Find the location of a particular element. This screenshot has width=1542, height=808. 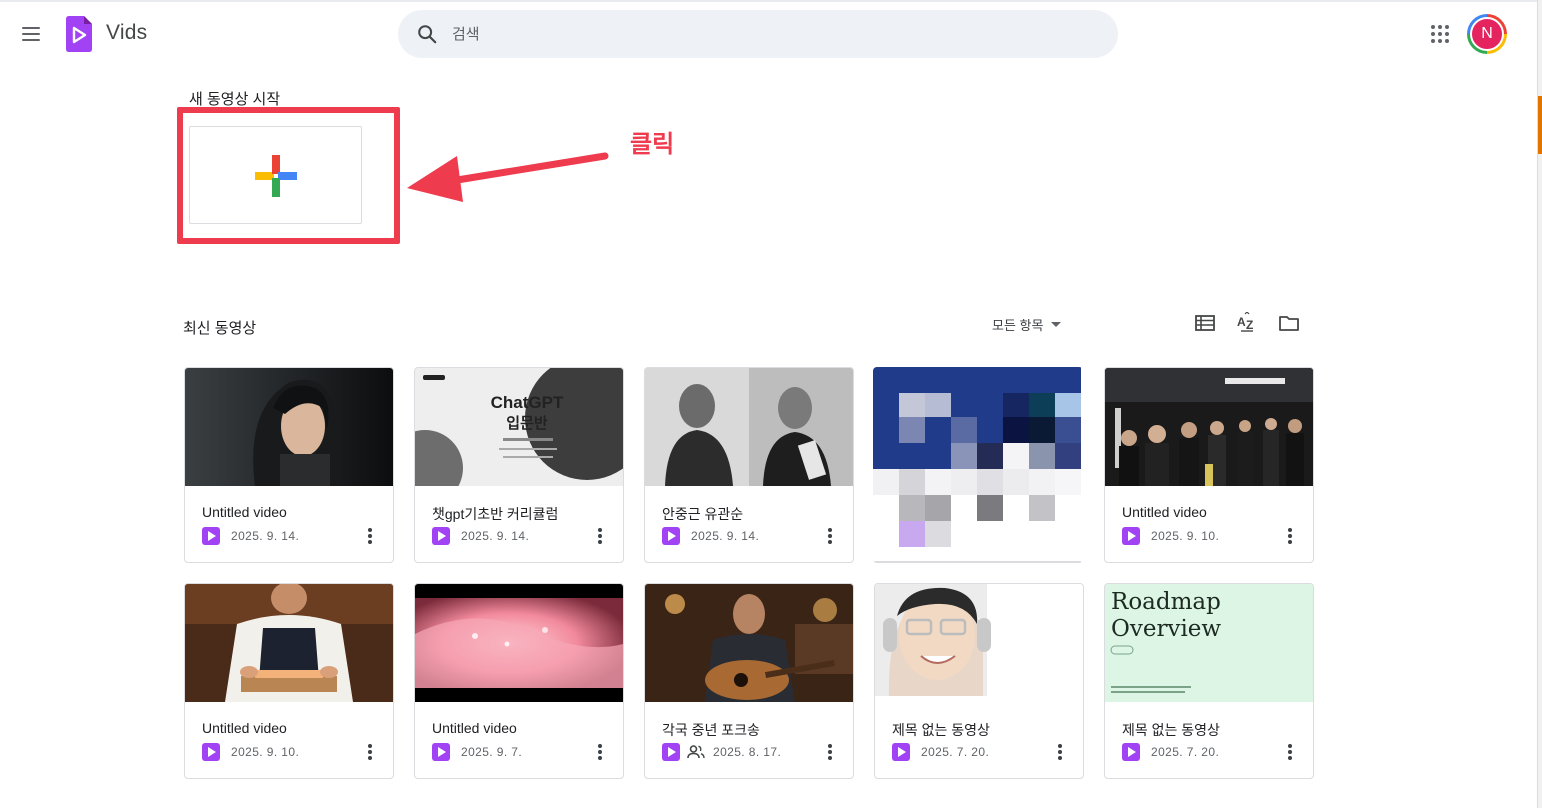

video-card: Untitled video 2025. 9. 7. is located at coordinates (519, 681).